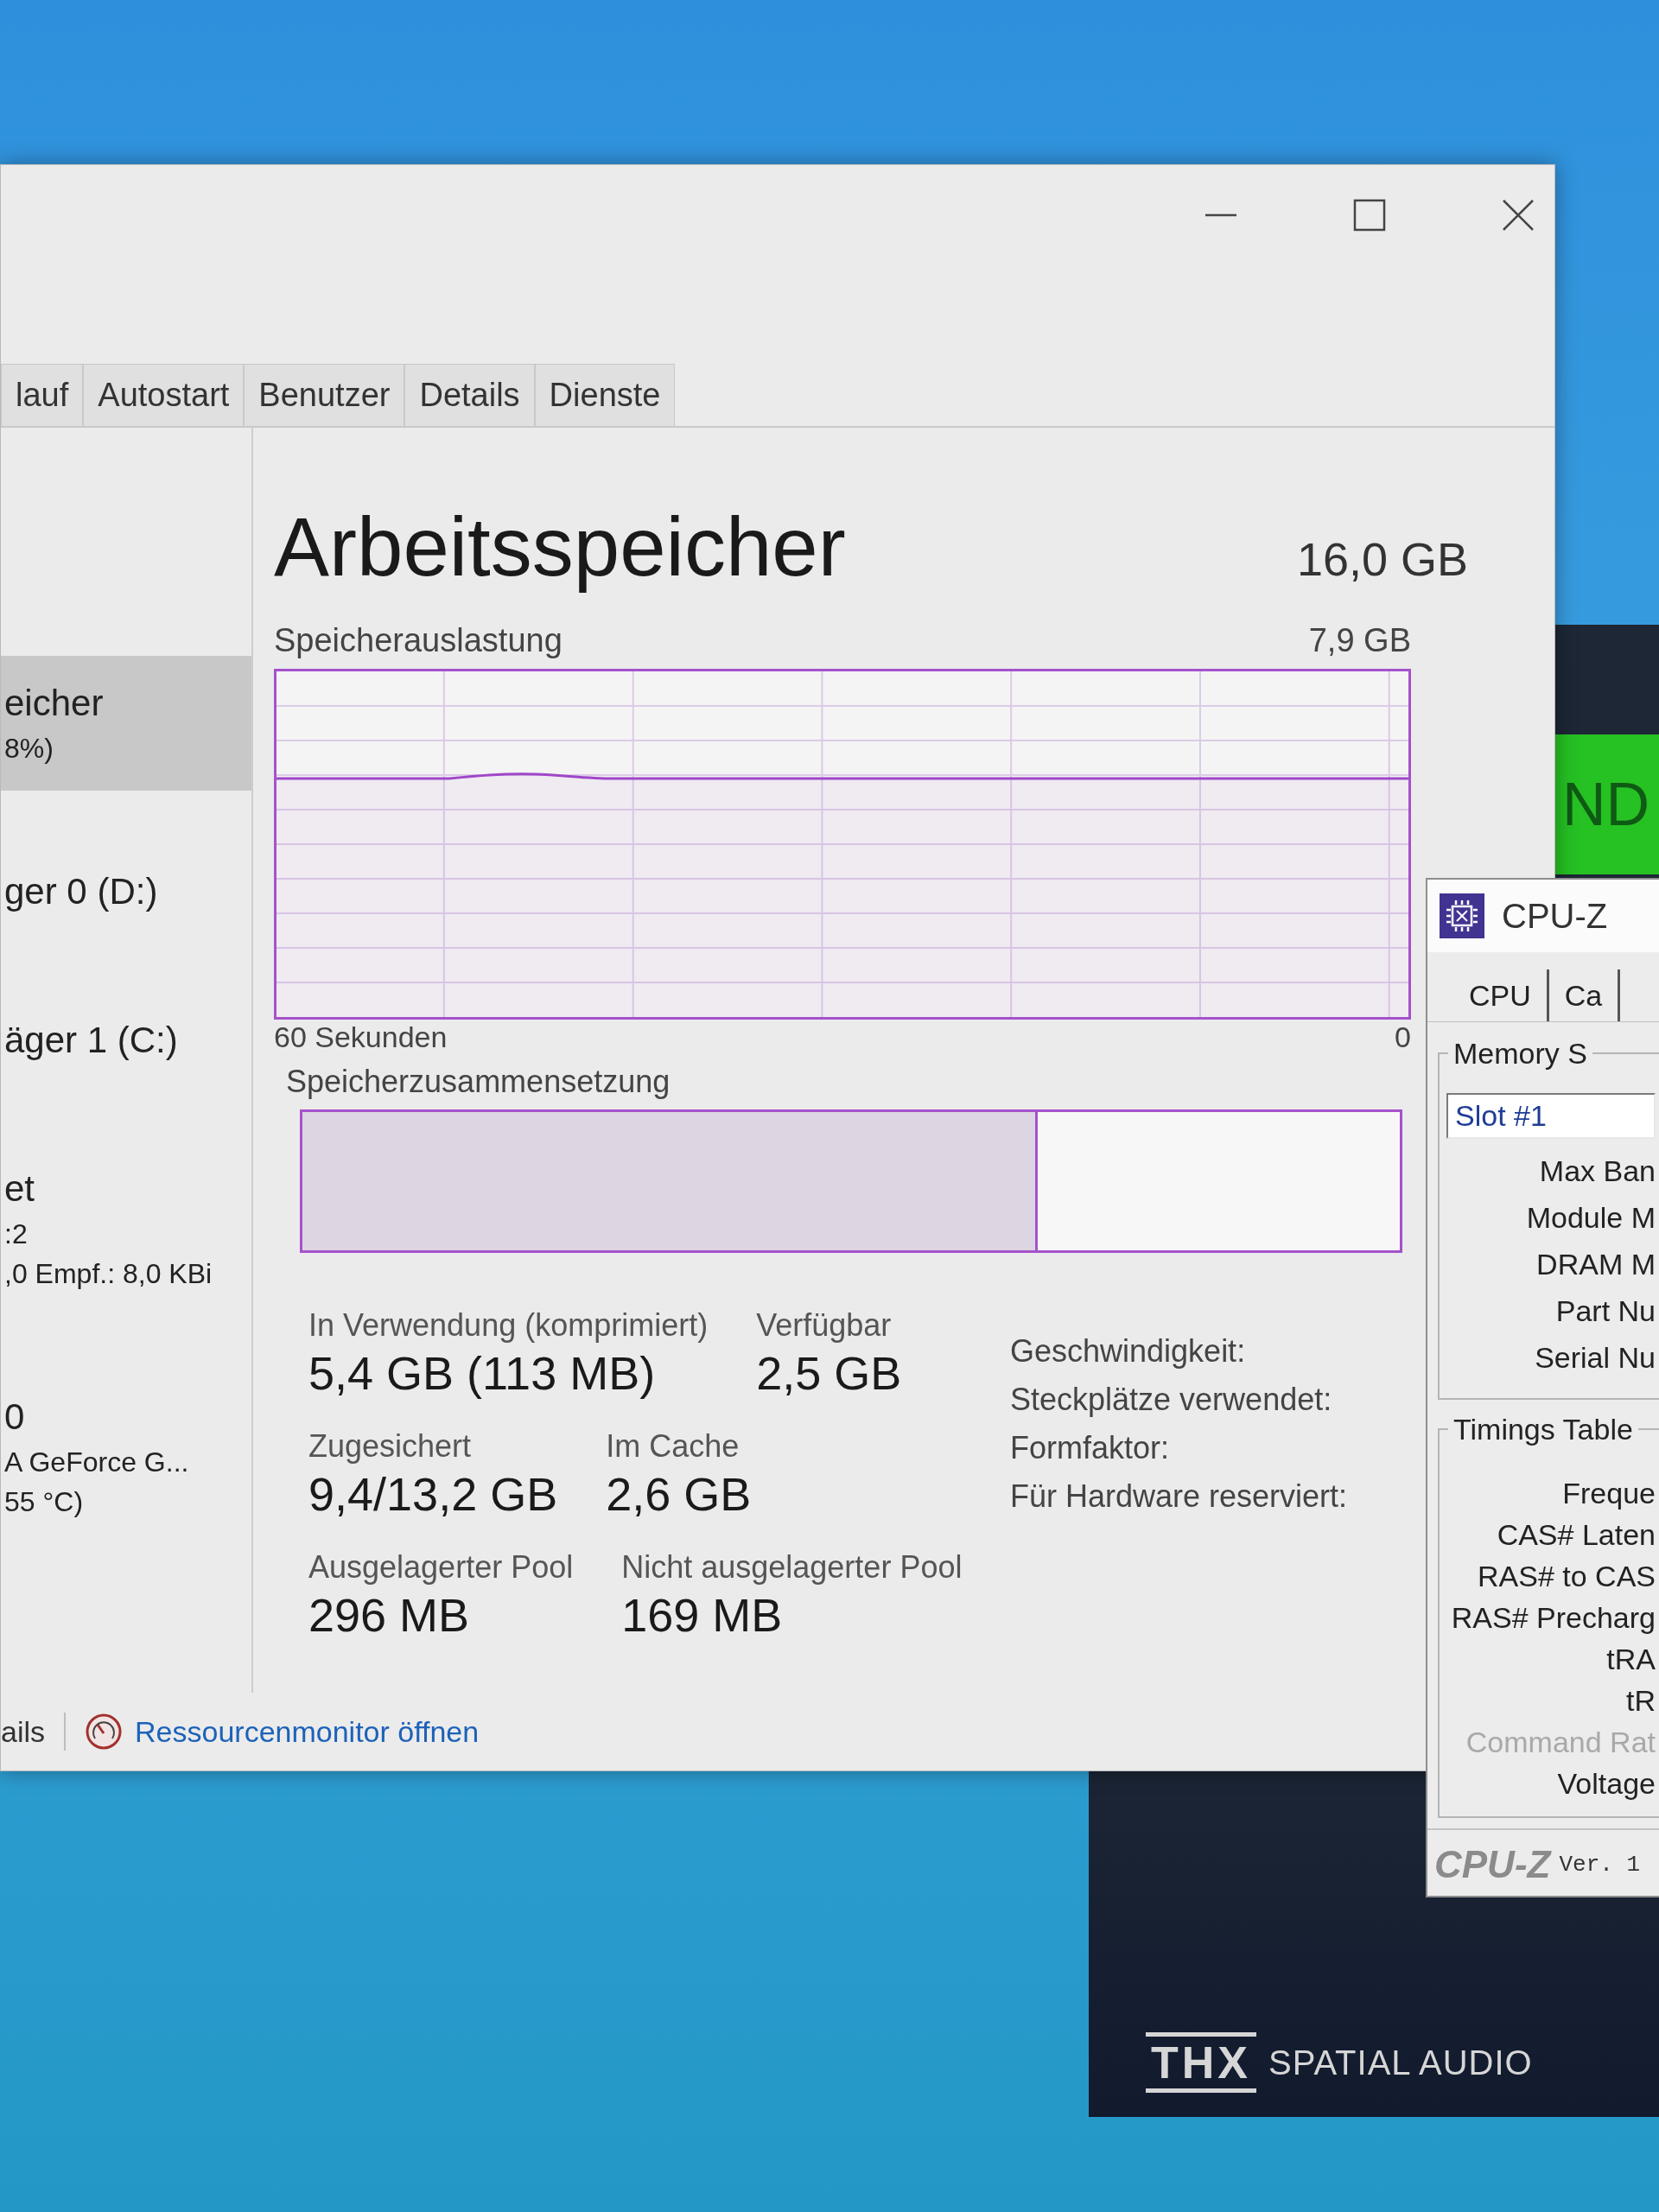 Image resolution: width=1659 pixels, height=2212 pixels. I want to click on graph-title: Speicherauslastung, so click(418, 640).